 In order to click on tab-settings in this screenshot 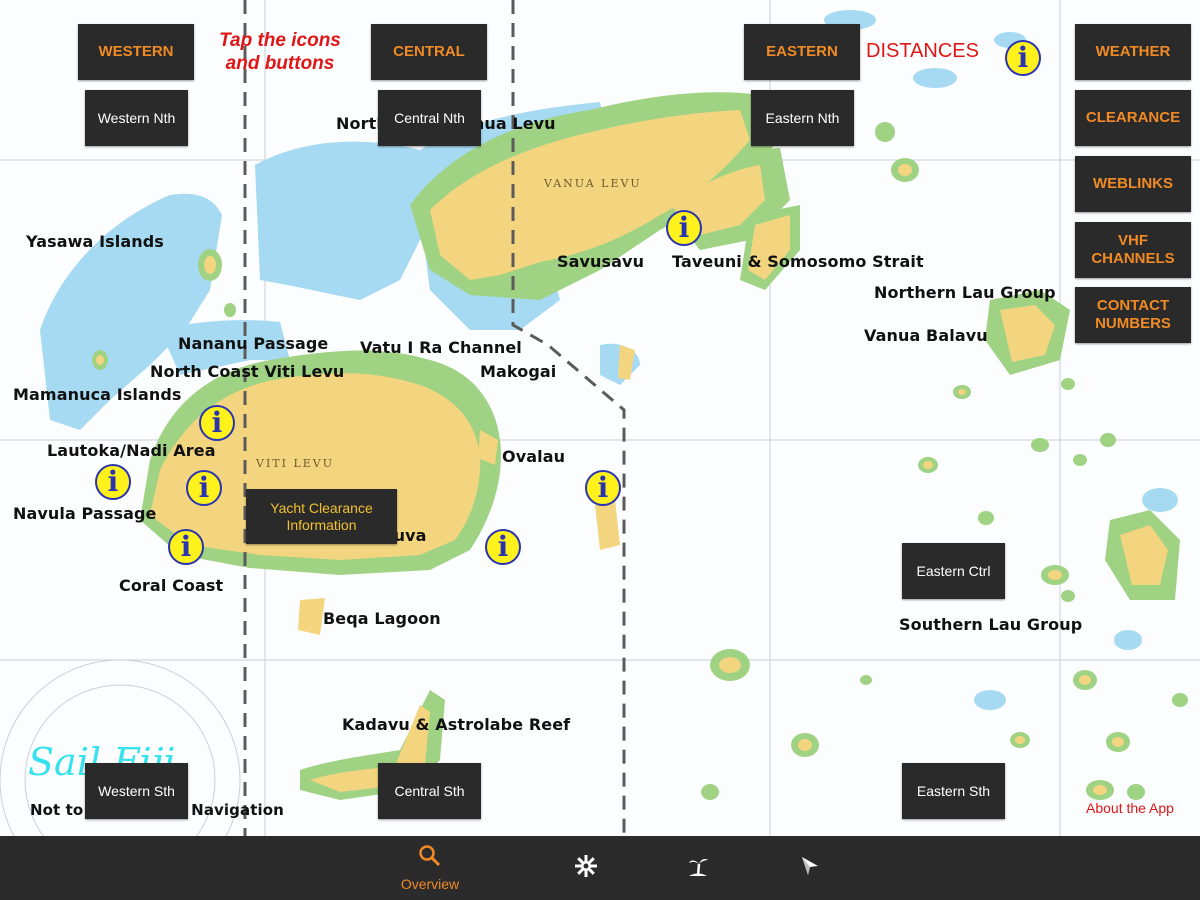, I will do `click(586, 868)`.